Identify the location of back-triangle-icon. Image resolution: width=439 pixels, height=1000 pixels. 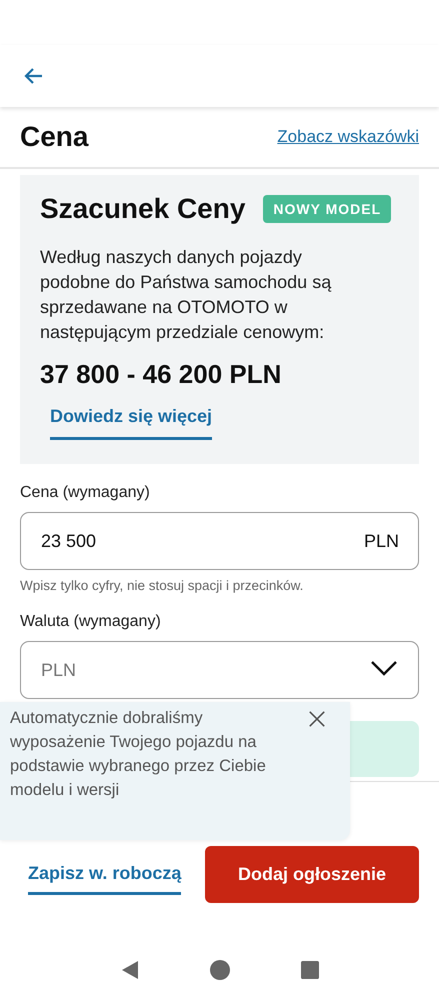
(130, 970).